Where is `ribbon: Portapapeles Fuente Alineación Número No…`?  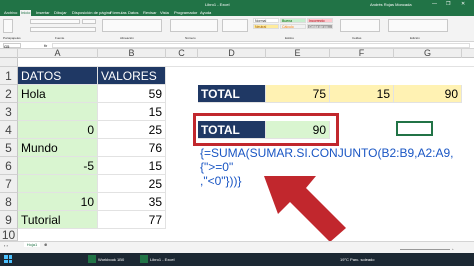
ribbon: Portapapeles Fuente Alineación Número No… is located at coordinates (237, 29).